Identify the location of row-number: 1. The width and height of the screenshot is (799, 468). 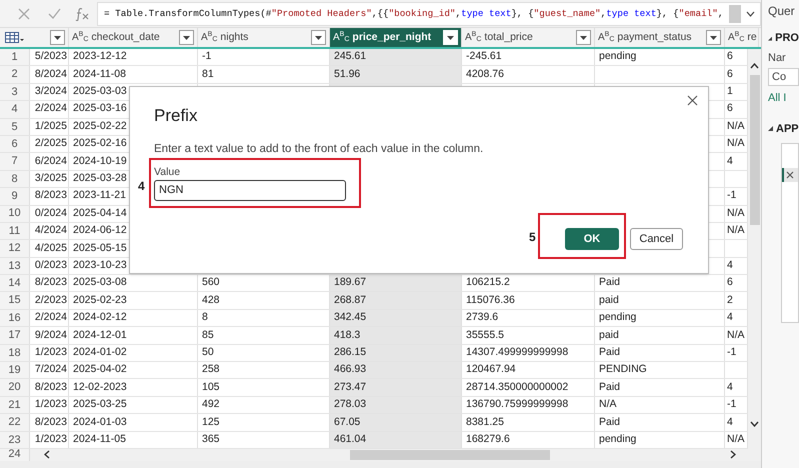
(15, 57).